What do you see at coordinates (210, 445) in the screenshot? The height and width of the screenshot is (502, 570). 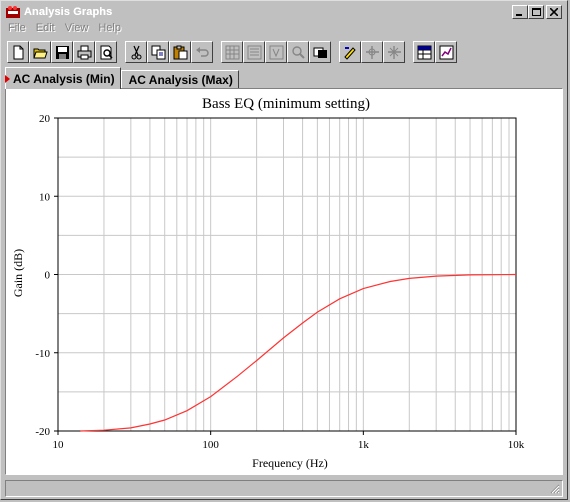 I see `x-tick-label: 100` at bounding box center [210, 445].